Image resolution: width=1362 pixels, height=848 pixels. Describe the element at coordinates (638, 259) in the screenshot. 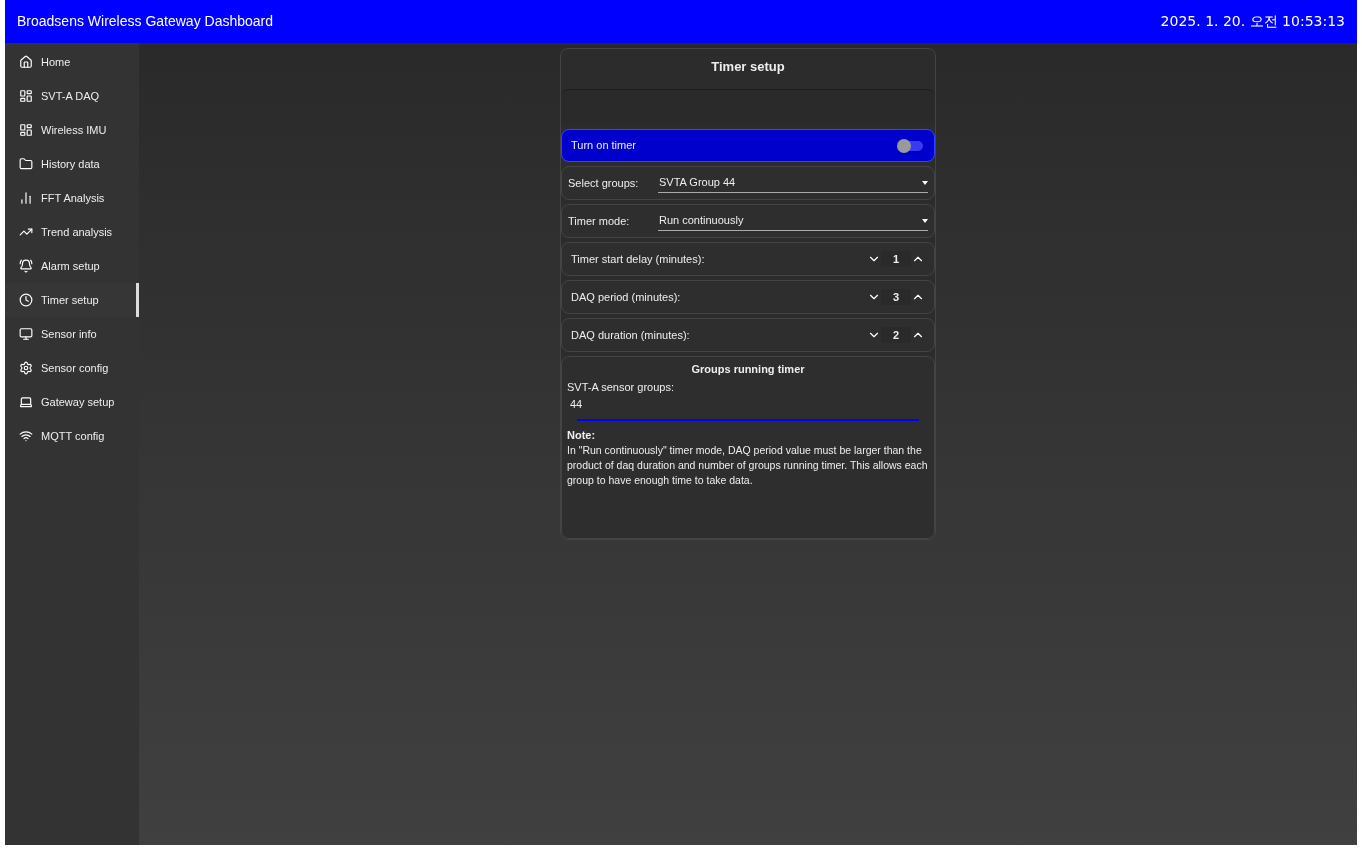

I see `stepper-label: Timer start delay (minutes):` at that location.